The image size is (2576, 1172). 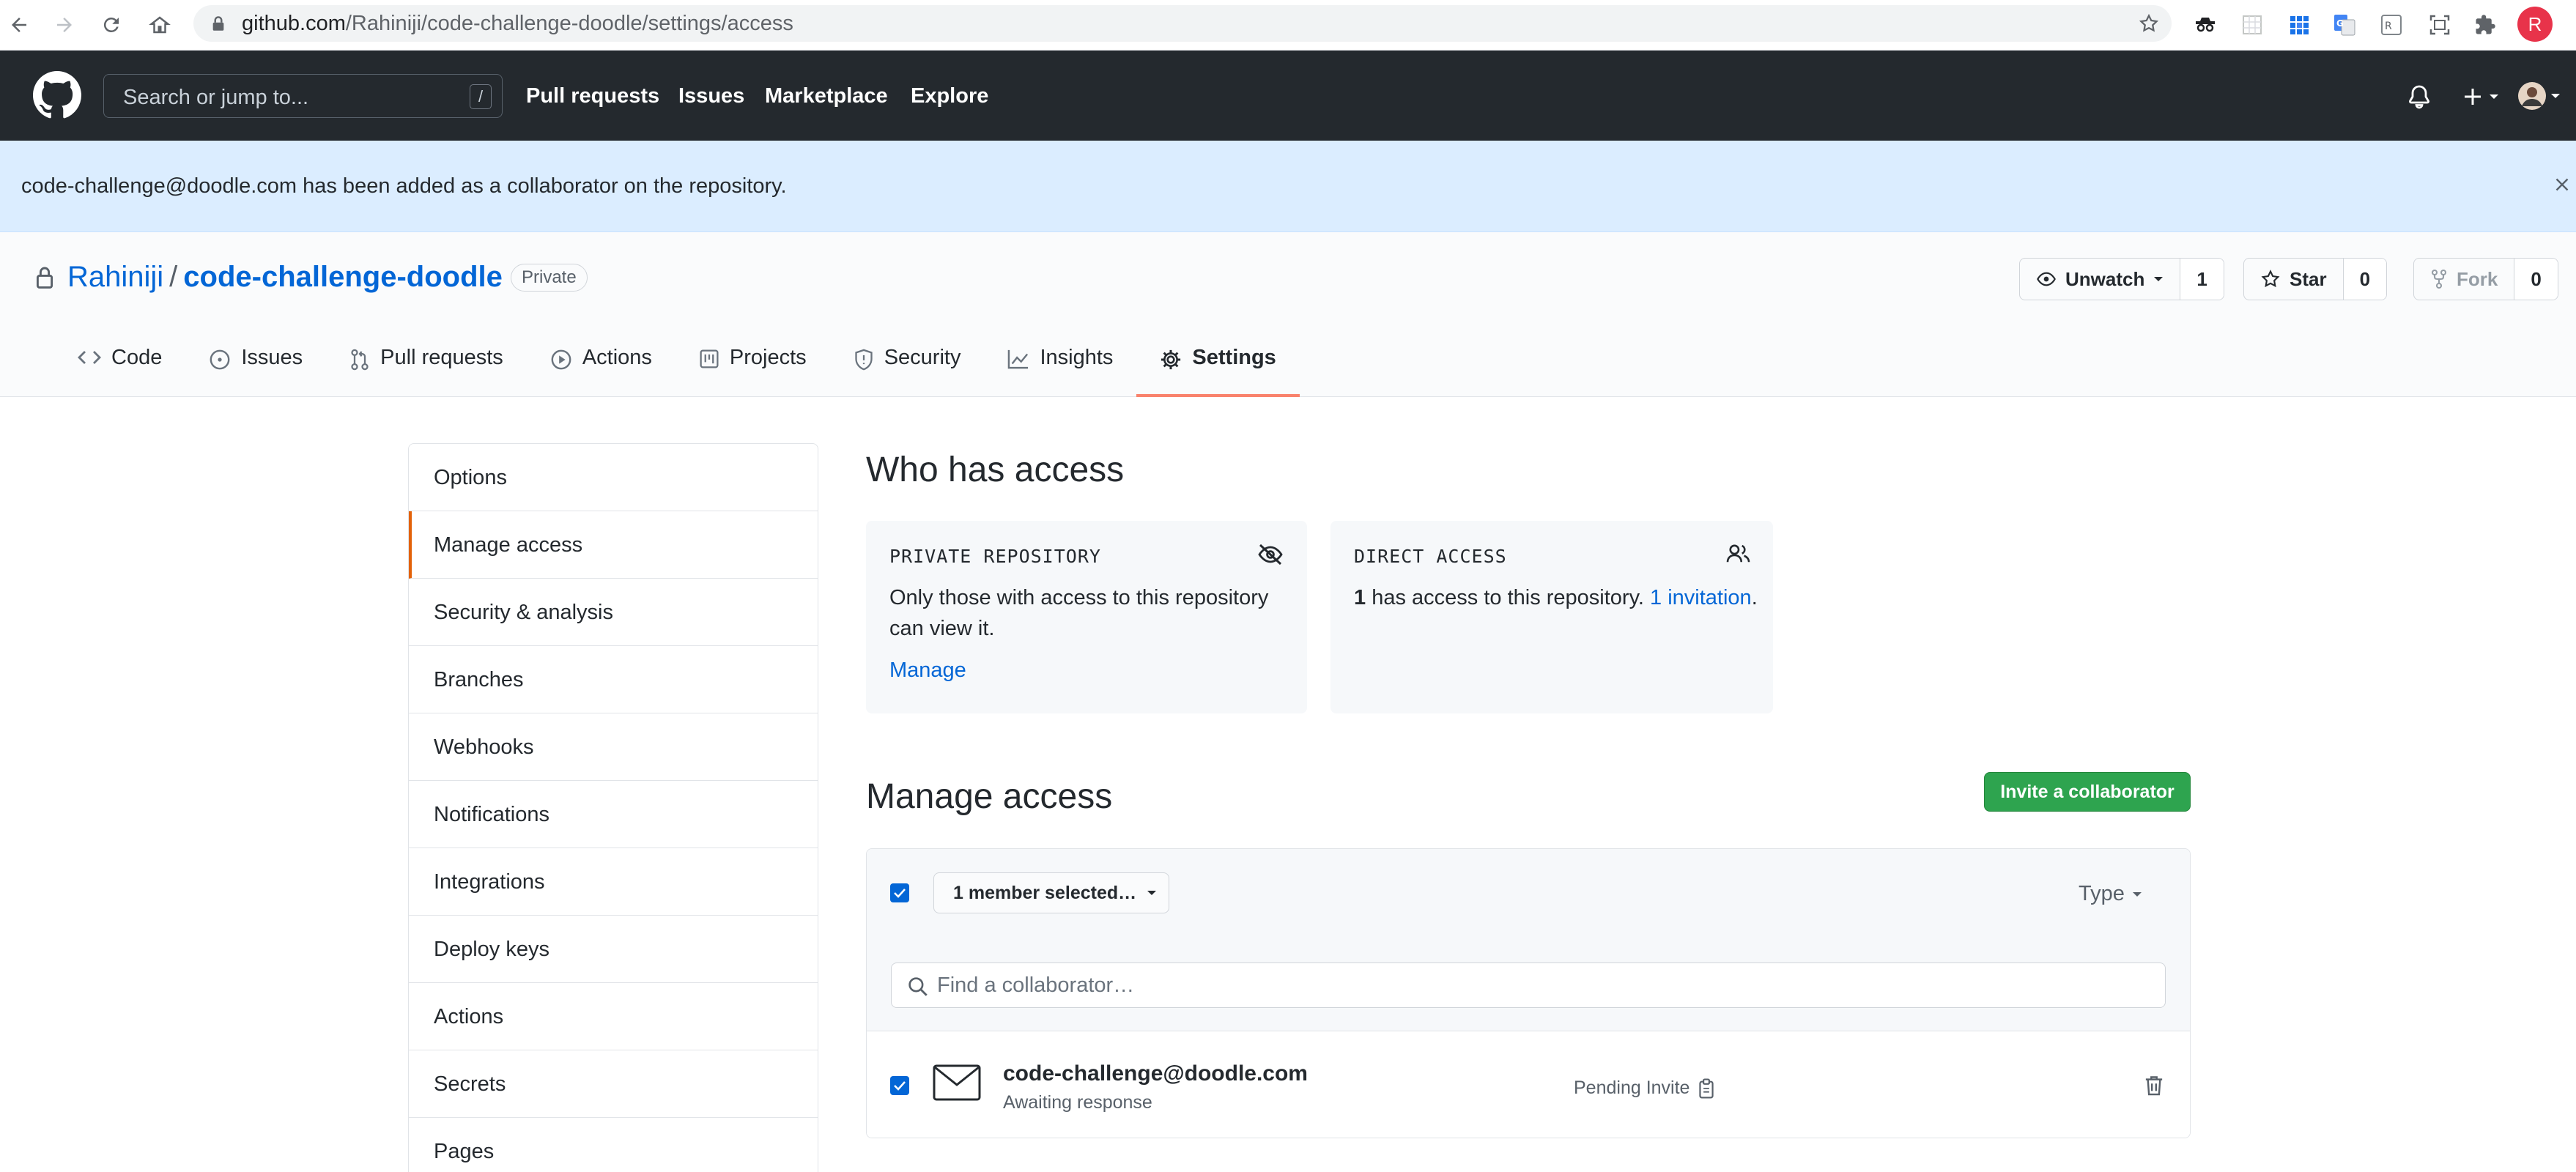 What do you see at coordinates (995, 470) in the screenshot?
I see `who-has-access-heading: Who has access` at bounding box center [995, 470].